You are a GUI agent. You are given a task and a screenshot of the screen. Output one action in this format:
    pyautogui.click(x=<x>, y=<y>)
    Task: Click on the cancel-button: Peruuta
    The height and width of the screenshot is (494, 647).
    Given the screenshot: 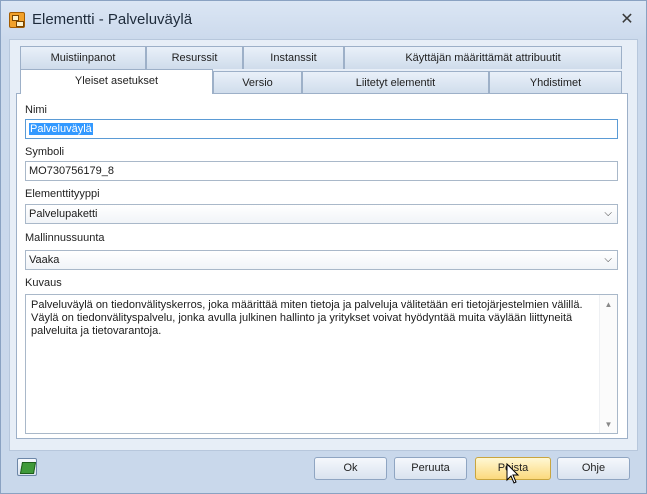 What is the action you would take?
    pyautogui.click(x=430, y=468)
    